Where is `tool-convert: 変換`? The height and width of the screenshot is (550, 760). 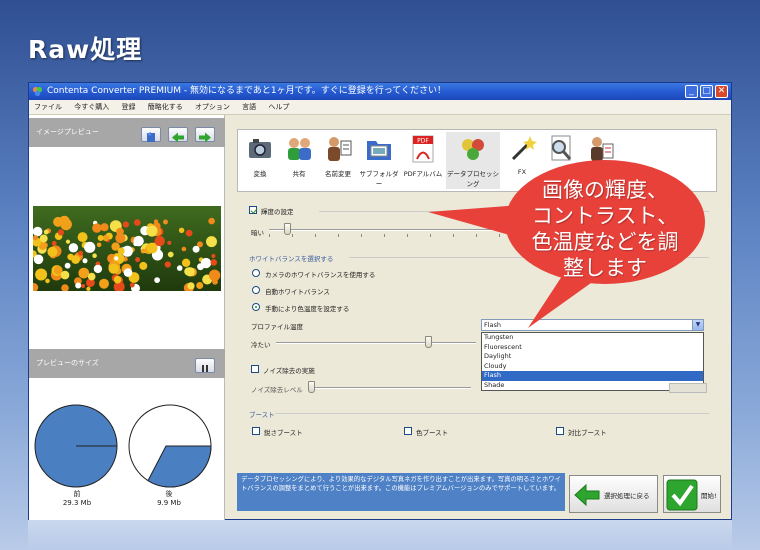 tool-convert: 変換 is located at coordinates (260, 155).